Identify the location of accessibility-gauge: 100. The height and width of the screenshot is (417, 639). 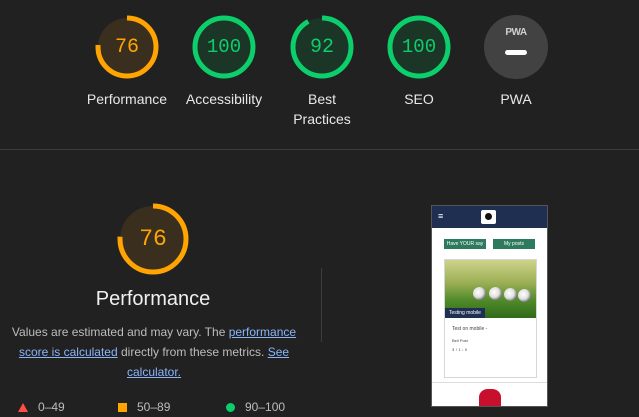
(224, 47).